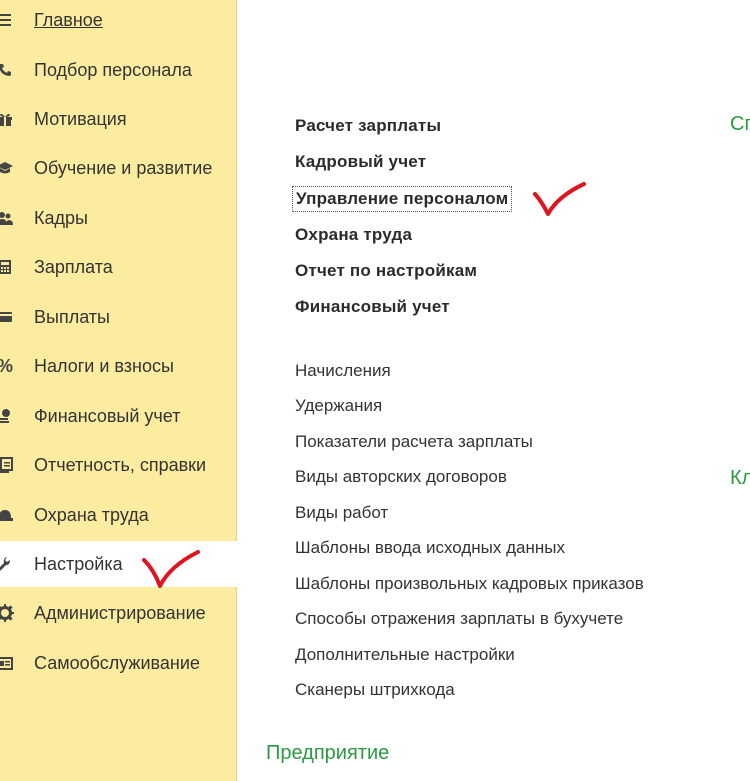  I want to click on link-financial-accounting: Финансовый учет, so click(372, 307).